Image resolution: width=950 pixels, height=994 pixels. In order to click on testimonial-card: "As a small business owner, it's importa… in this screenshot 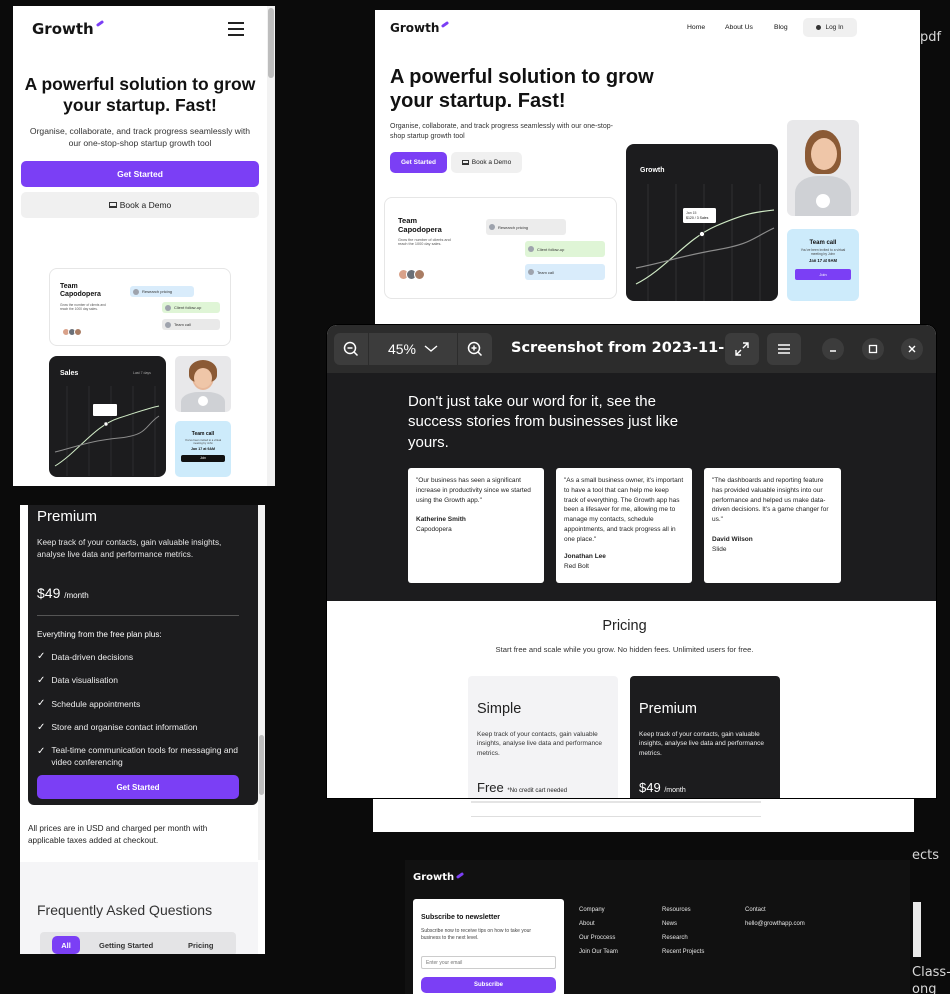, I will do `click(624, 525)`.